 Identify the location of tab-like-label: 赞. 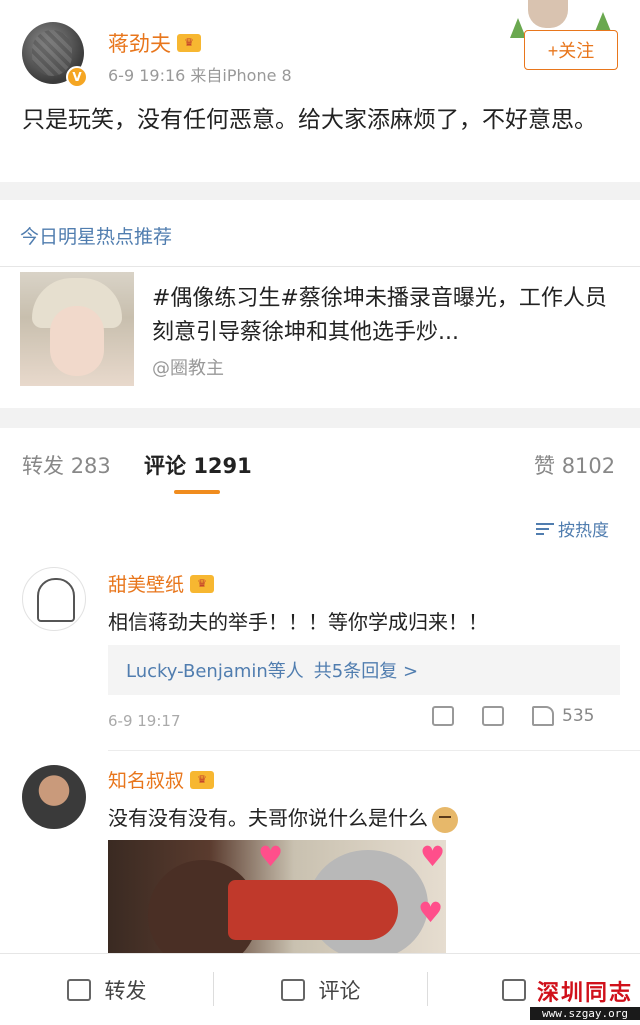
(544, 466).